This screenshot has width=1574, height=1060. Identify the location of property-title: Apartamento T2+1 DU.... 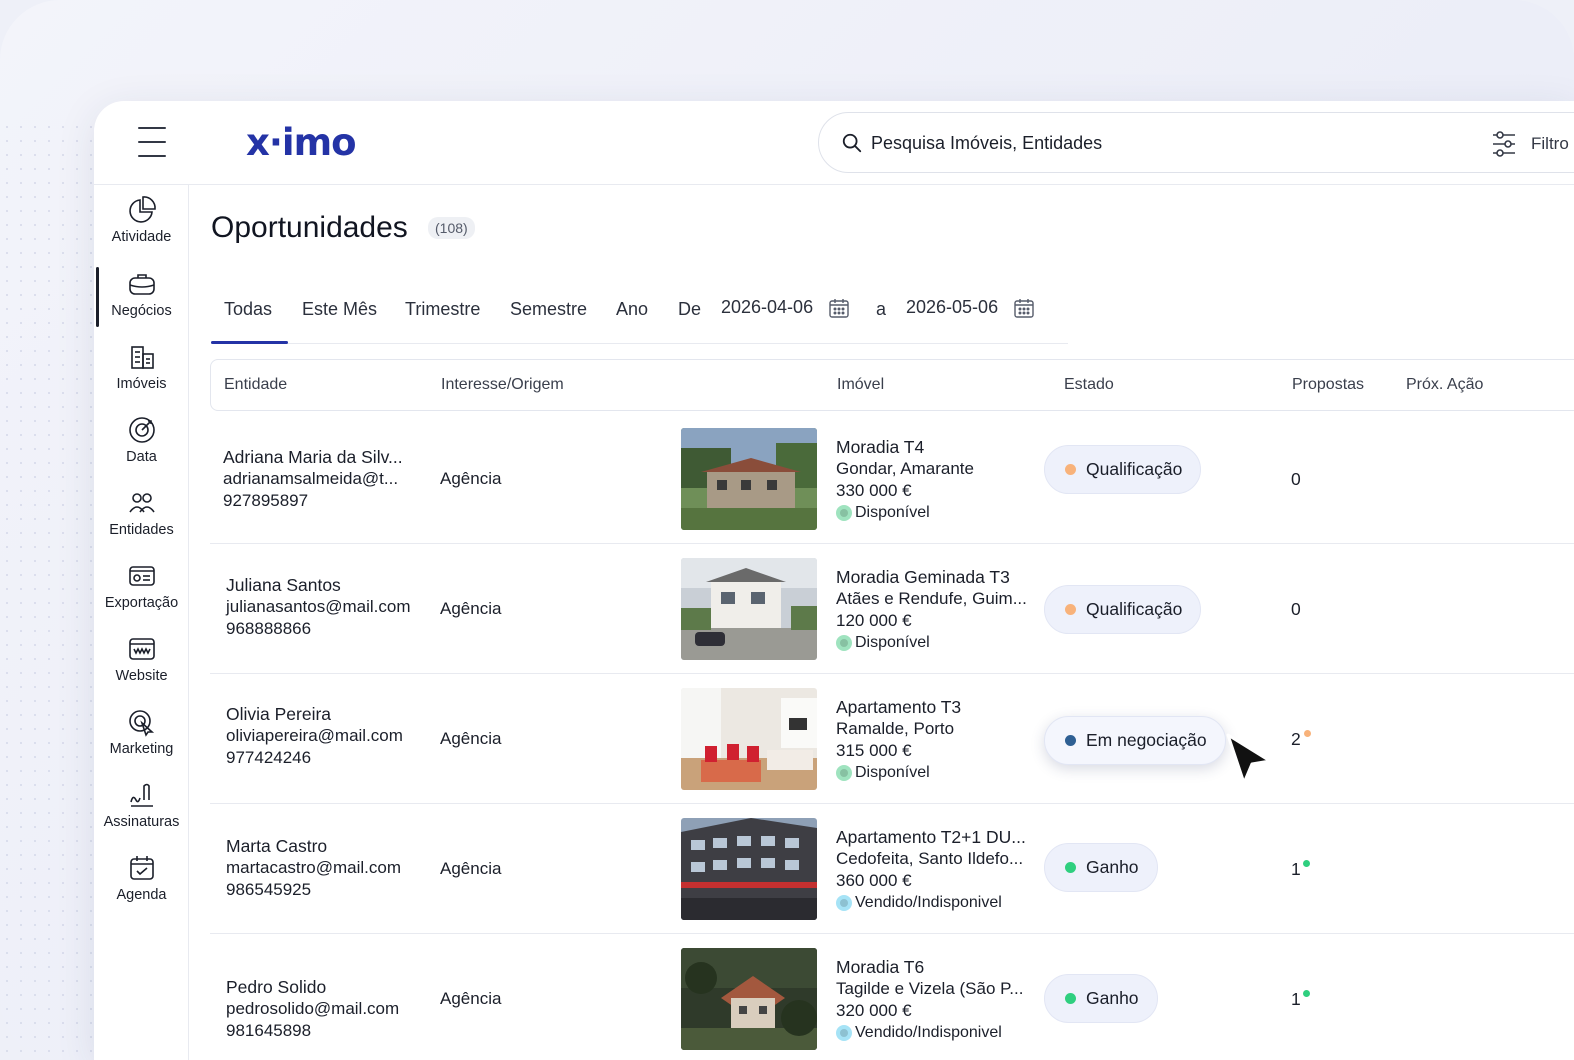
(931, 837).